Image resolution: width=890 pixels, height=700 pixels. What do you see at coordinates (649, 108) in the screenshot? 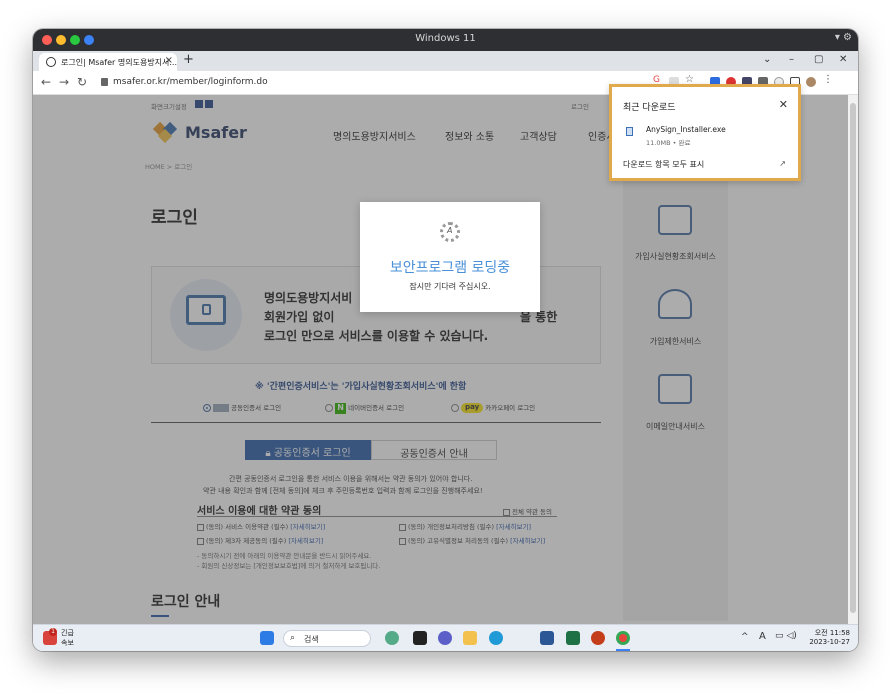
I see `downloads-header: 최근 다운로드` at bounding box center [649, 108].